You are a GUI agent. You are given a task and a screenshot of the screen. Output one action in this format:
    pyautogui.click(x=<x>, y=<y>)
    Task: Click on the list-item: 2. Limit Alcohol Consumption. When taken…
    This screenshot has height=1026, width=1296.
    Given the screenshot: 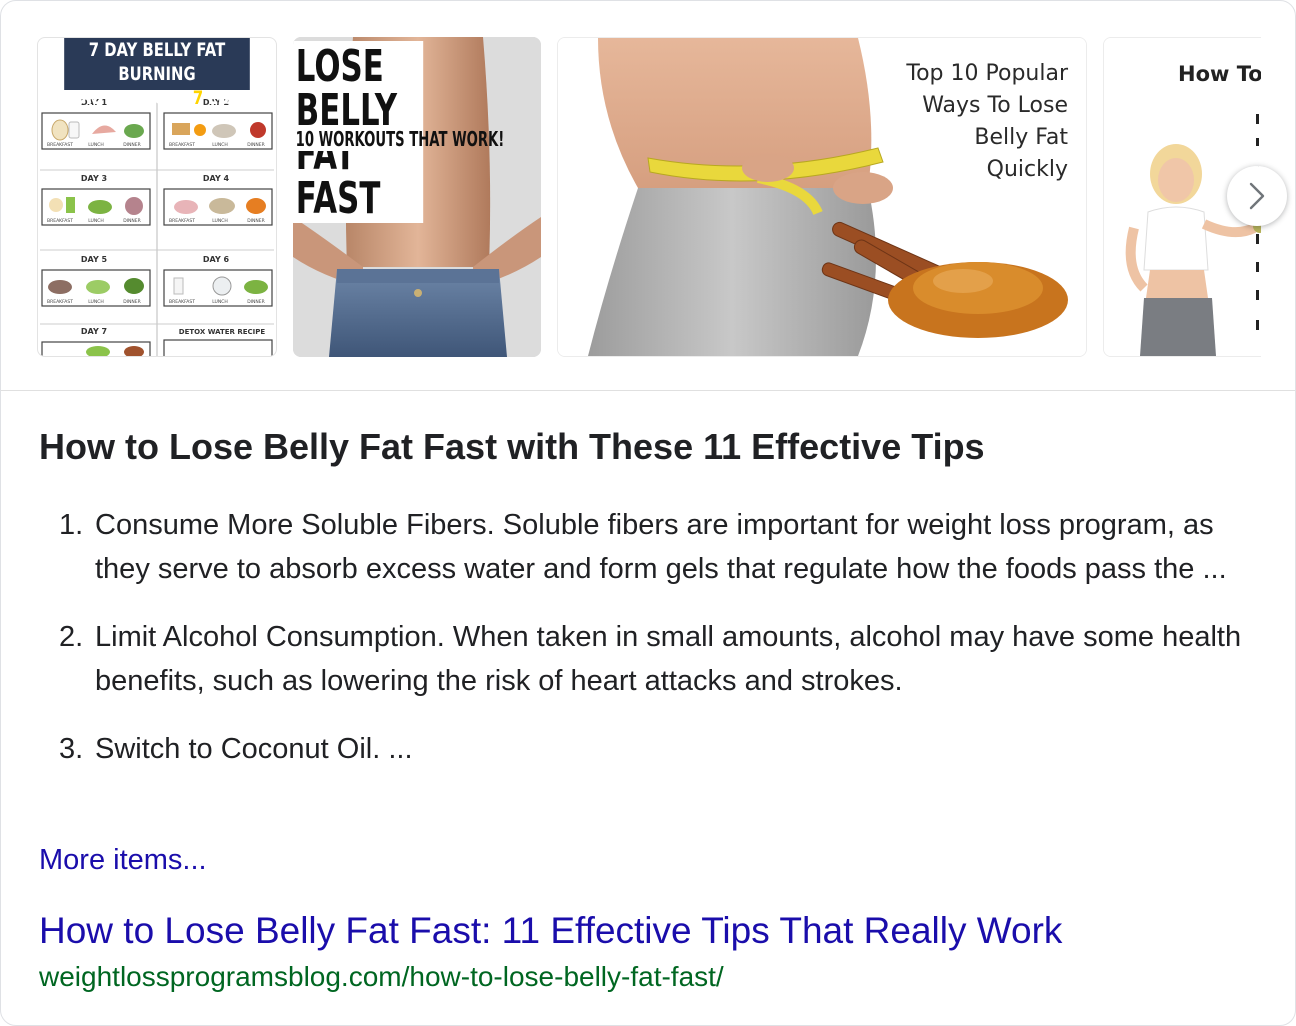 What is the action you would take?
    pyautogui.click(x=644, y=659)
    